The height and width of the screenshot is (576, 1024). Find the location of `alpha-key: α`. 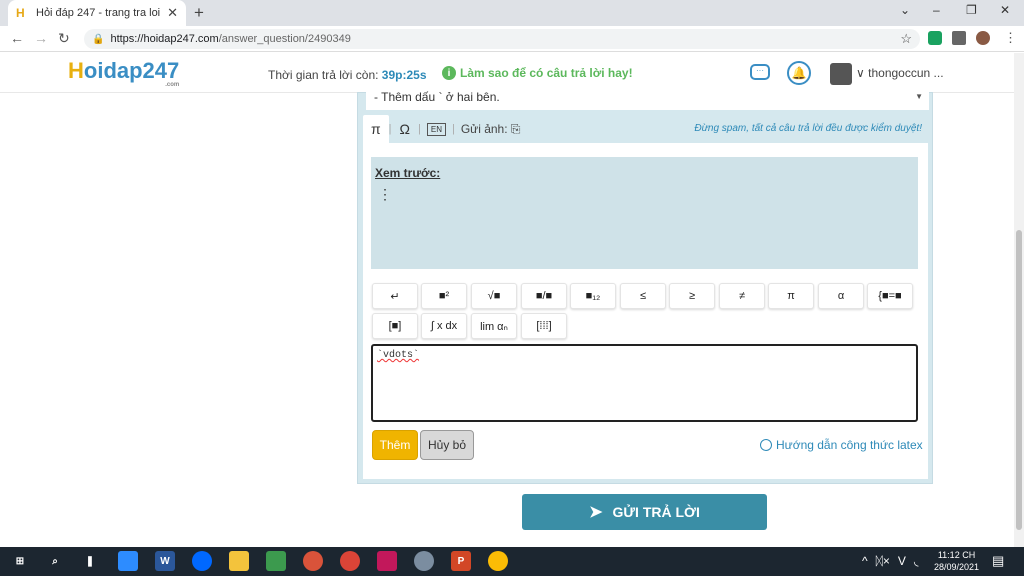

alpha-key: α is located at coordinates (841, 296).